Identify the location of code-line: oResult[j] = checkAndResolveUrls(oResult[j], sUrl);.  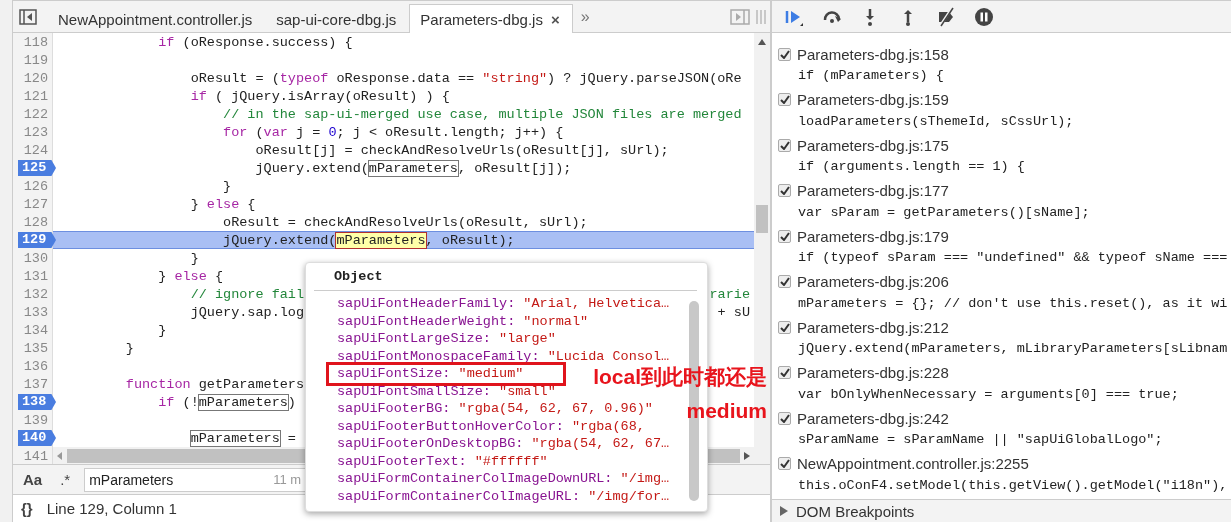
(461, 150).